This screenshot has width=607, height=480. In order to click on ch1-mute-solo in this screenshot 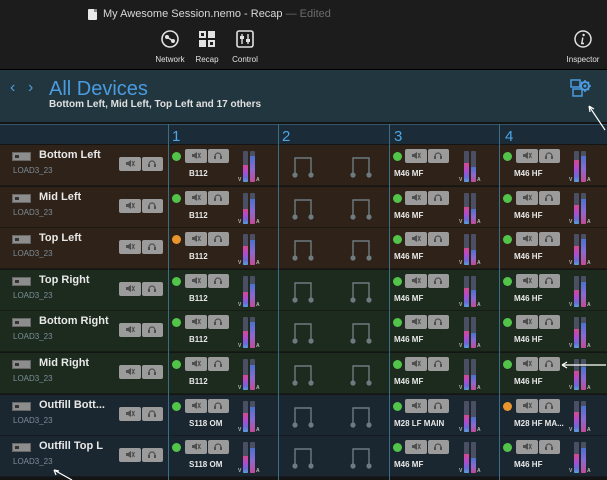, I will do `click(207, 364)`.